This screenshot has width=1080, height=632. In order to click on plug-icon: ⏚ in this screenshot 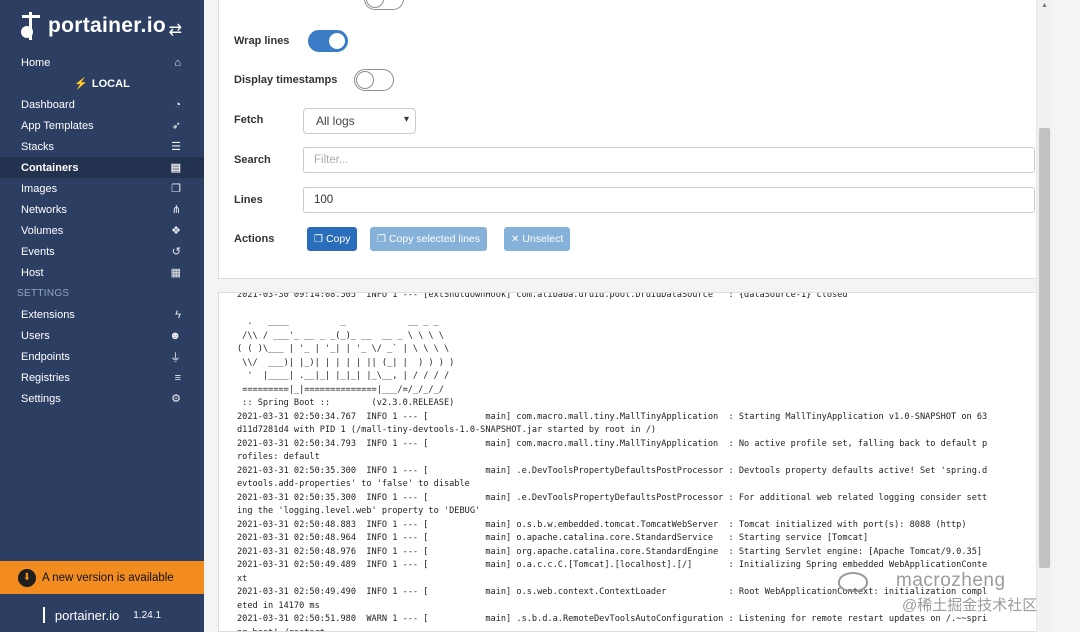, I will do `click(175, 357)`.